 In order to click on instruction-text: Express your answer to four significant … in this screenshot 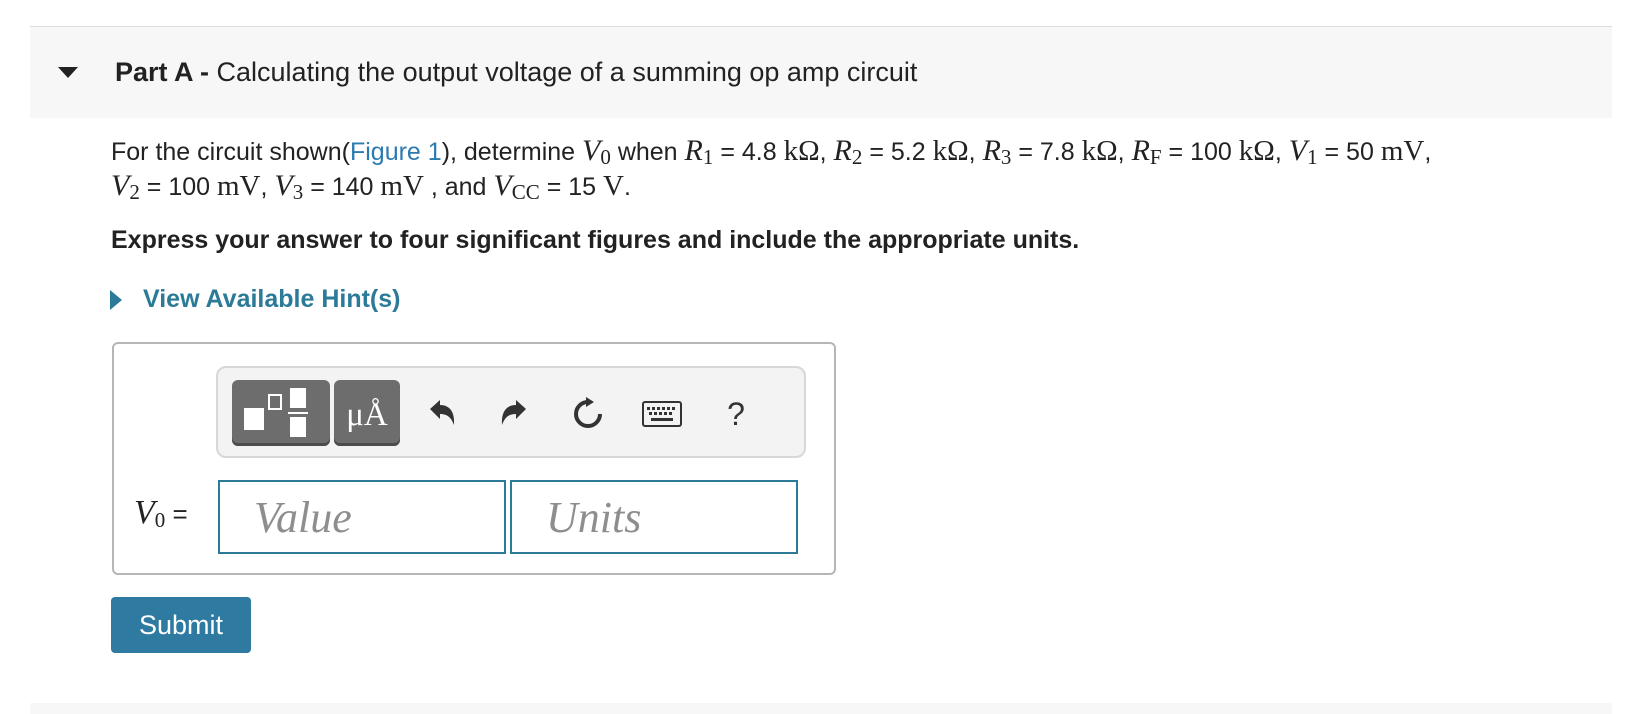, I will do `click(595, 240)`.